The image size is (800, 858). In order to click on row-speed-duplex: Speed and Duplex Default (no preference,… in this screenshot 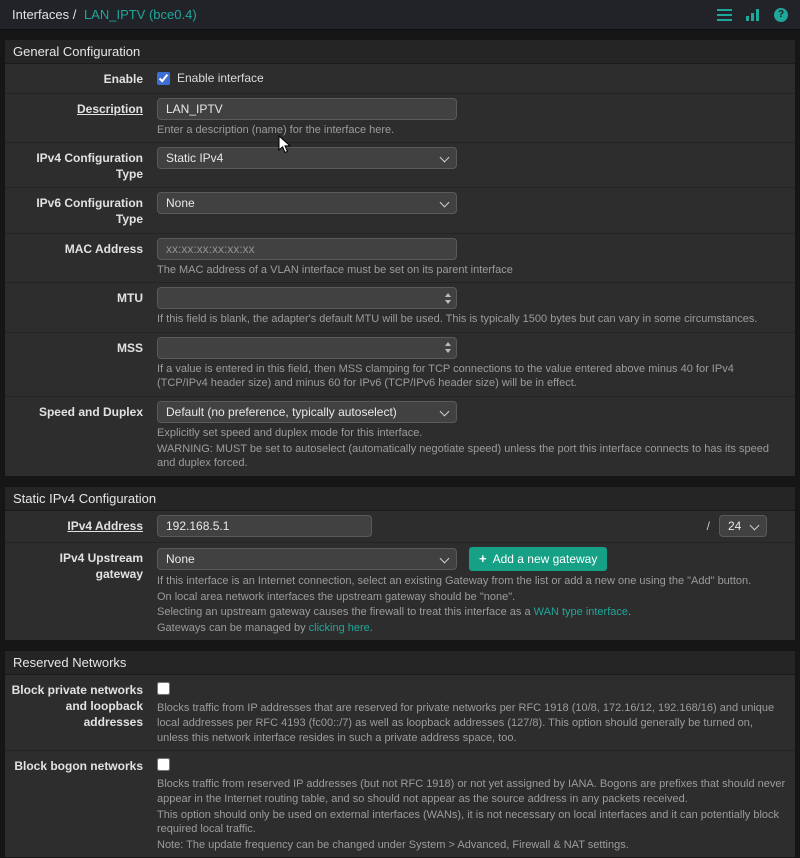, I will do `click(400, 436)`.